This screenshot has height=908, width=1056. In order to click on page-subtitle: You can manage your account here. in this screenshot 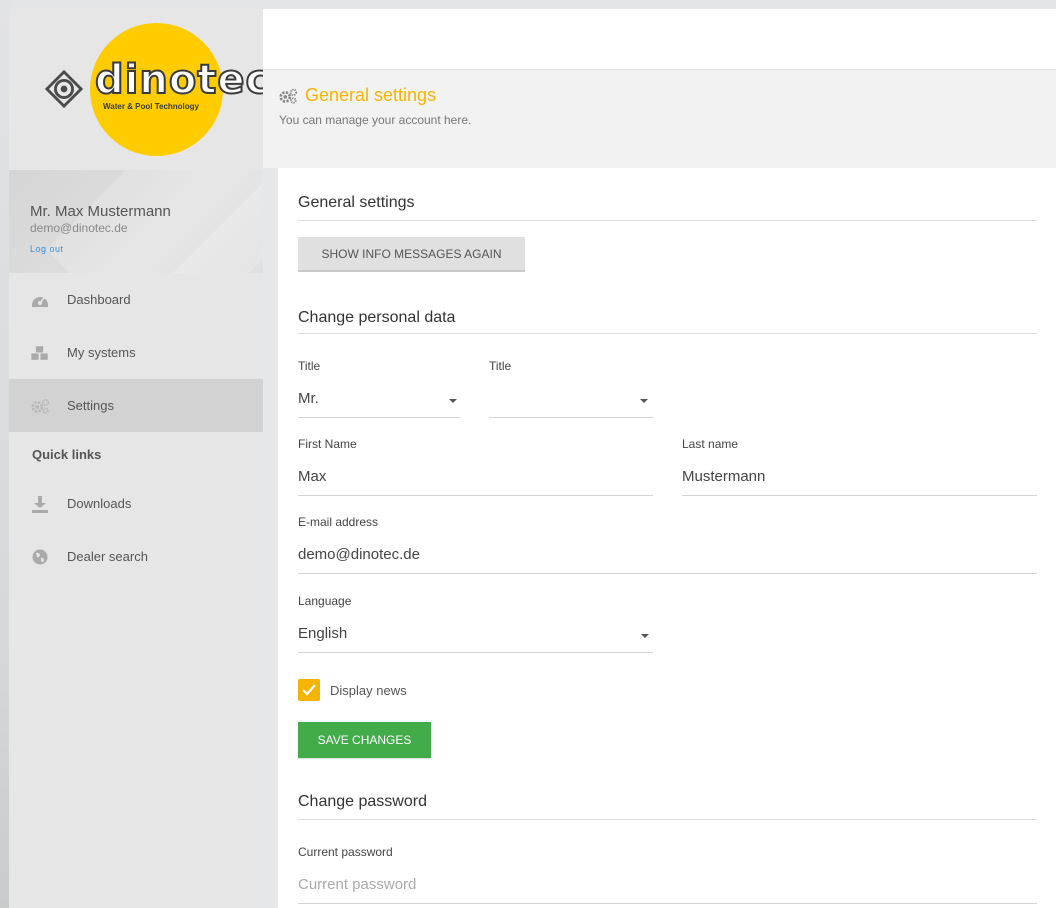, I will do `click(375, 120)`.